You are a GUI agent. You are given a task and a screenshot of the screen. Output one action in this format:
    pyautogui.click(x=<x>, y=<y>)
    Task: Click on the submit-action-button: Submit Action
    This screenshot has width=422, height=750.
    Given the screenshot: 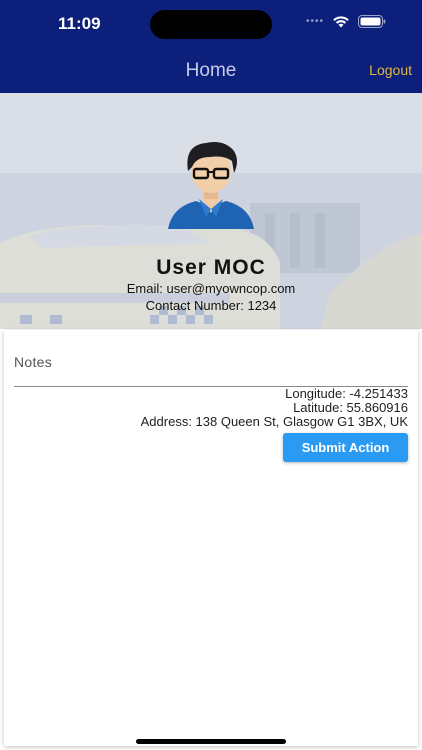 What is the action you would take?
    pyautogui.click(x=345, y=447)
    